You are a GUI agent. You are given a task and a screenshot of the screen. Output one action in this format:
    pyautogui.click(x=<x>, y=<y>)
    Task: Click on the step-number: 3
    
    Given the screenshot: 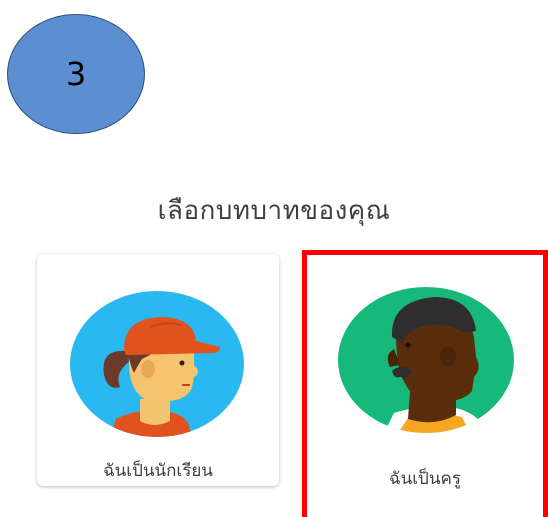 What is the action you would take?
    pyautogui.click(x=76, y=74)
    